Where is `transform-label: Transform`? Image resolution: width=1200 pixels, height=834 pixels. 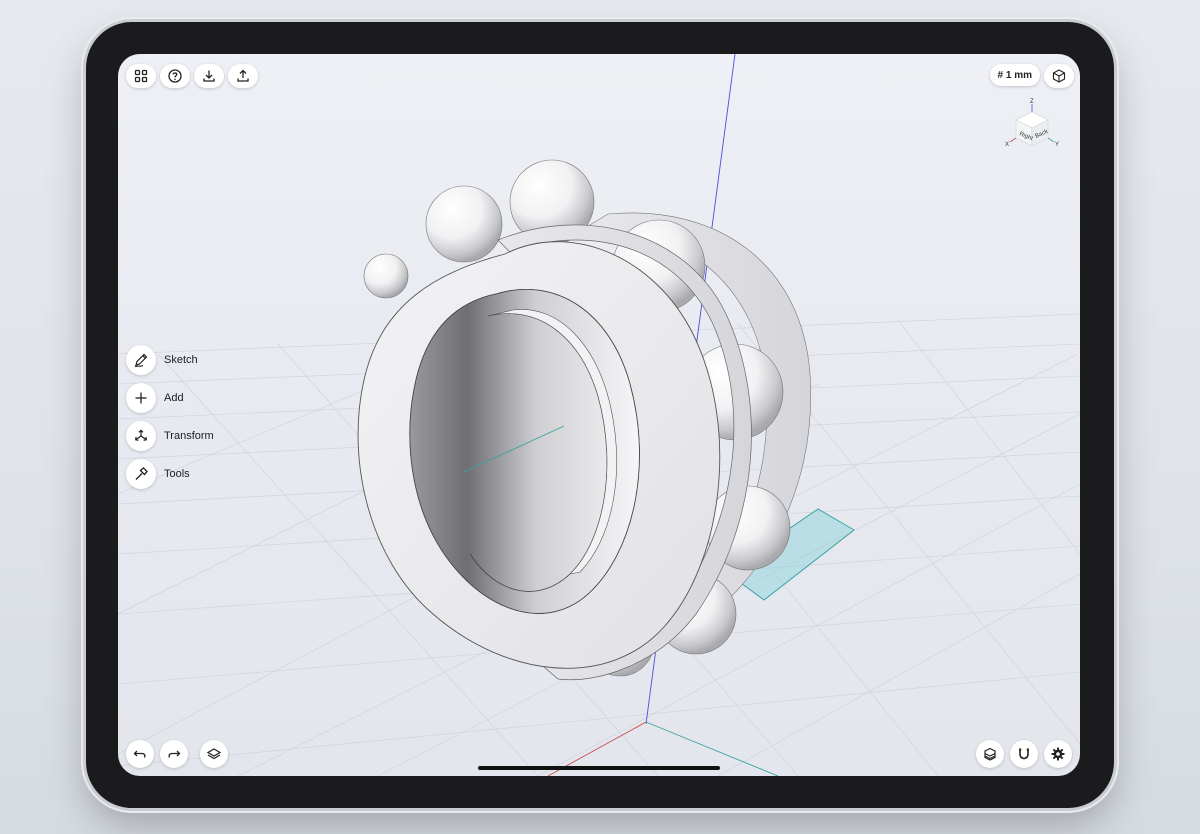
transform-label: Transform is located at coordinates (189, 436).